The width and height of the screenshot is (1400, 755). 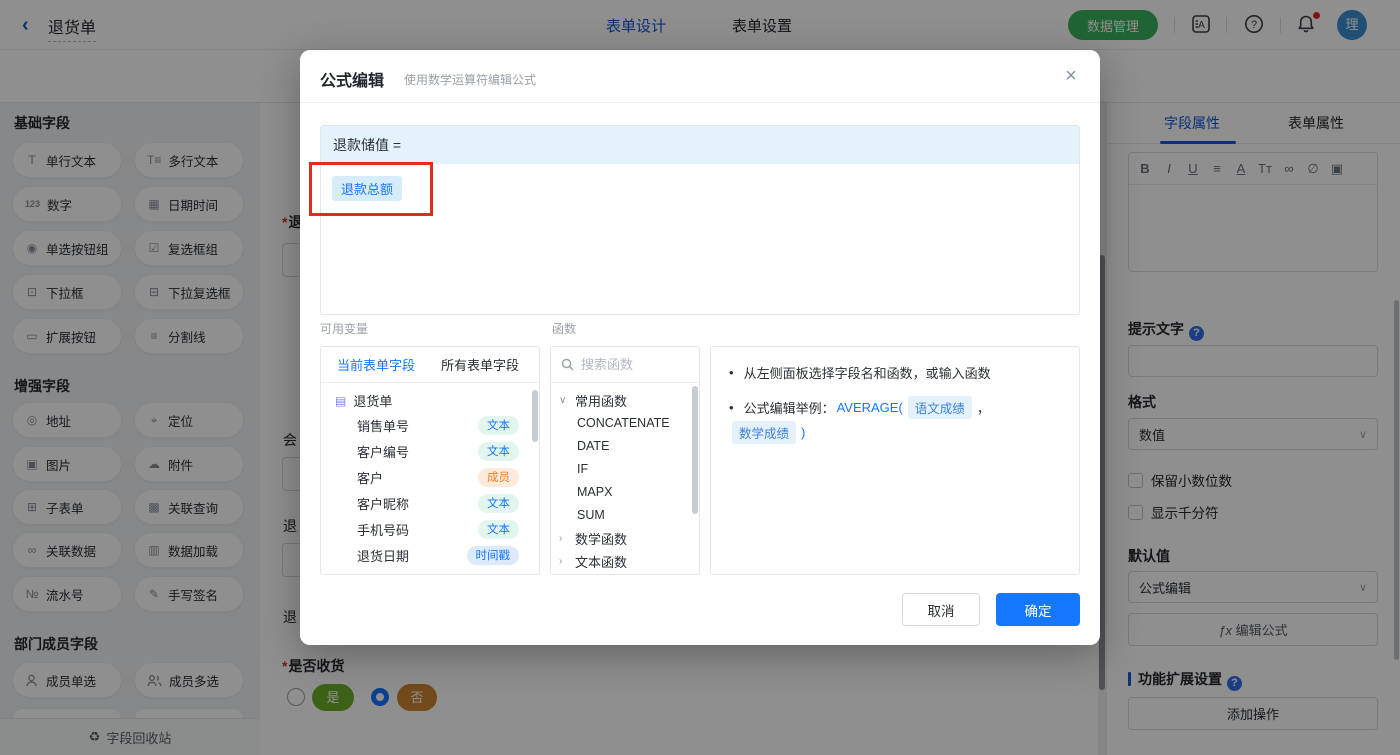 I want to click on type-badge: 成员, so click(x=498, y=477).